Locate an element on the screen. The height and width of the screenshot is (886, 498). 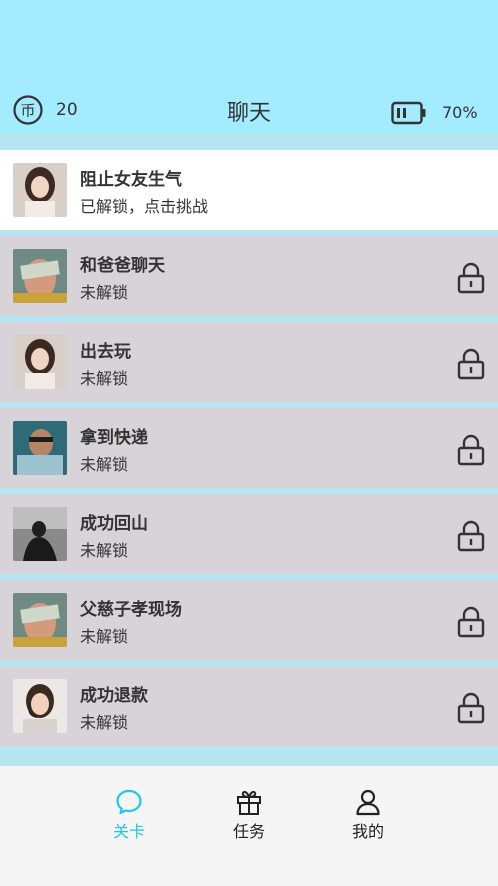
level-status: 已解锁，点击挑战 is located at coordinates (144, 206).